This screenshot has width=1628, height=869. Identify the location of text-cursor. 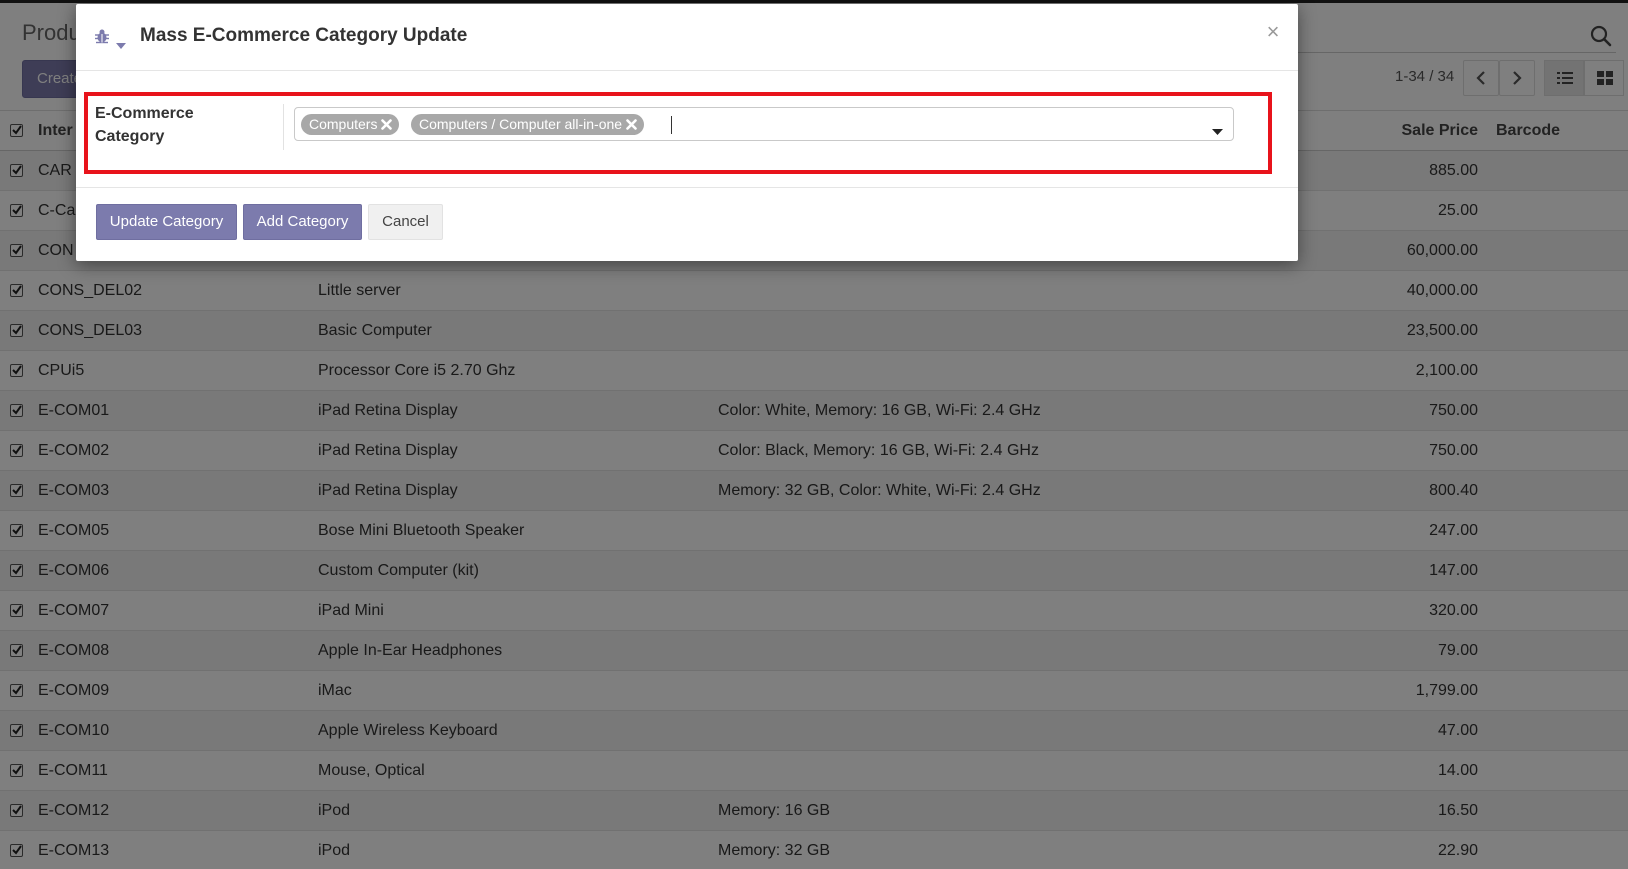
(671, 125).